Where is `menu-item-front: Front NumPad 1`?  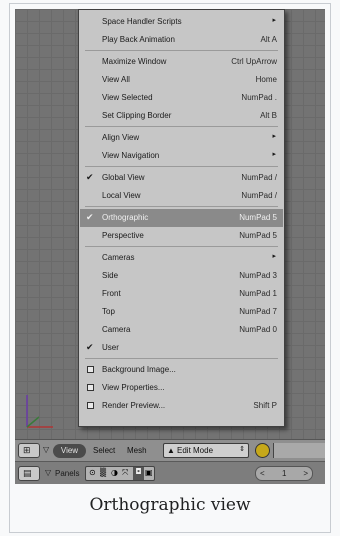 menu-item-front: Front NumPad 1 is located at coordinates (181, 294).